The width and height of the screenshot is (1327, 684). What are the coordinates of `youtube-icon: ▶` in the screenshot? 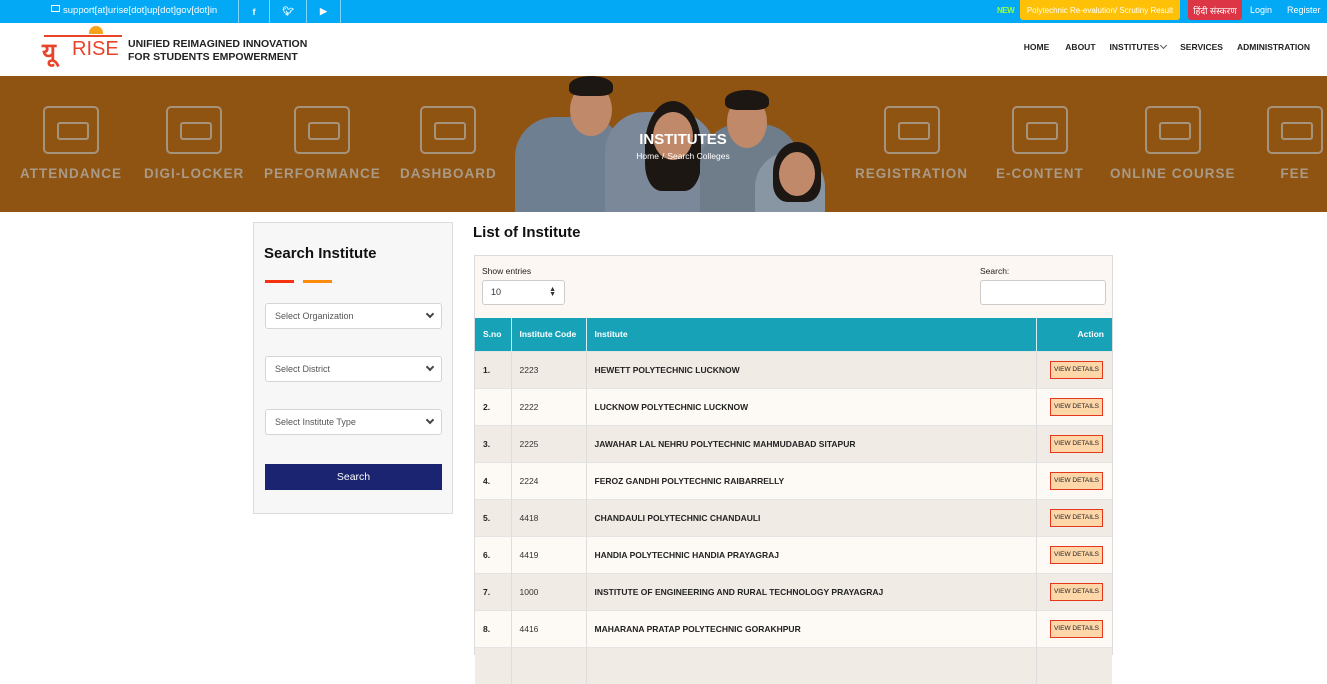 It's located at (323, 11).